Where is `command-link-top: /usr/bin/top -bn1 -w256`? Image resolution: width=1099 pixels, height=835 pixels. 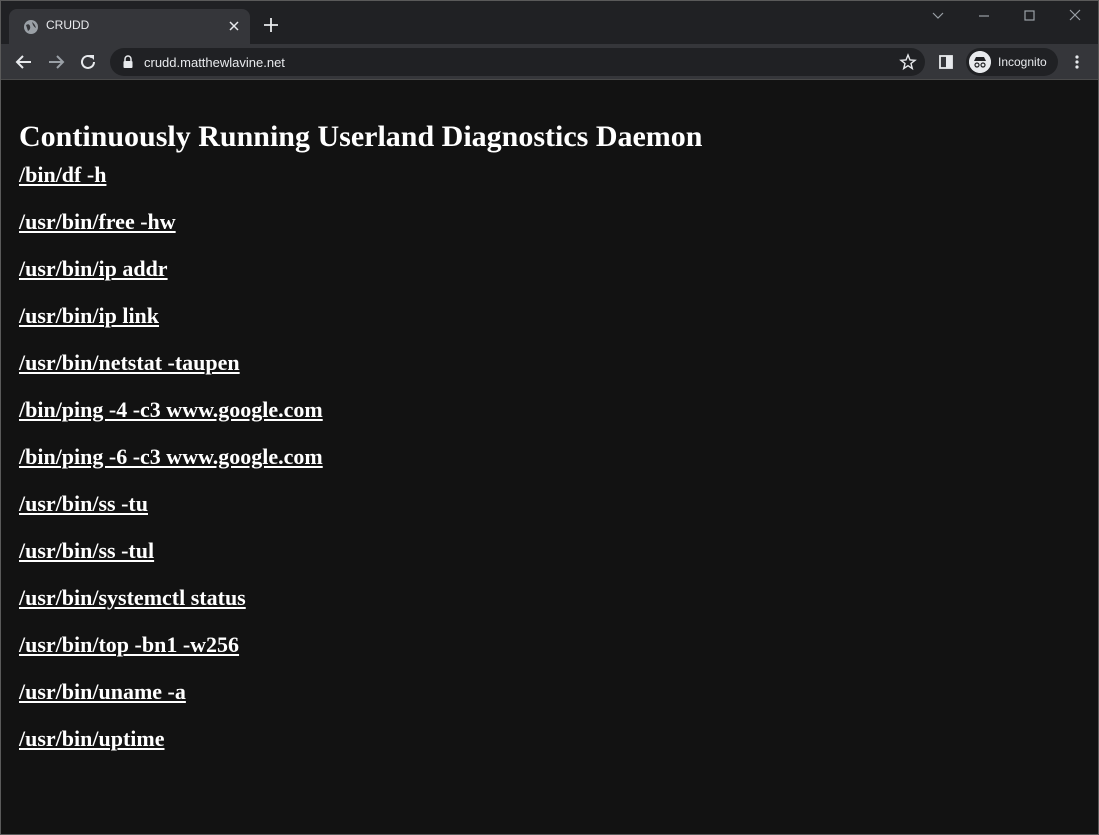 command-link-top: /usr/bin/top -bn1 -w256 is located at coordinates (558, 644).